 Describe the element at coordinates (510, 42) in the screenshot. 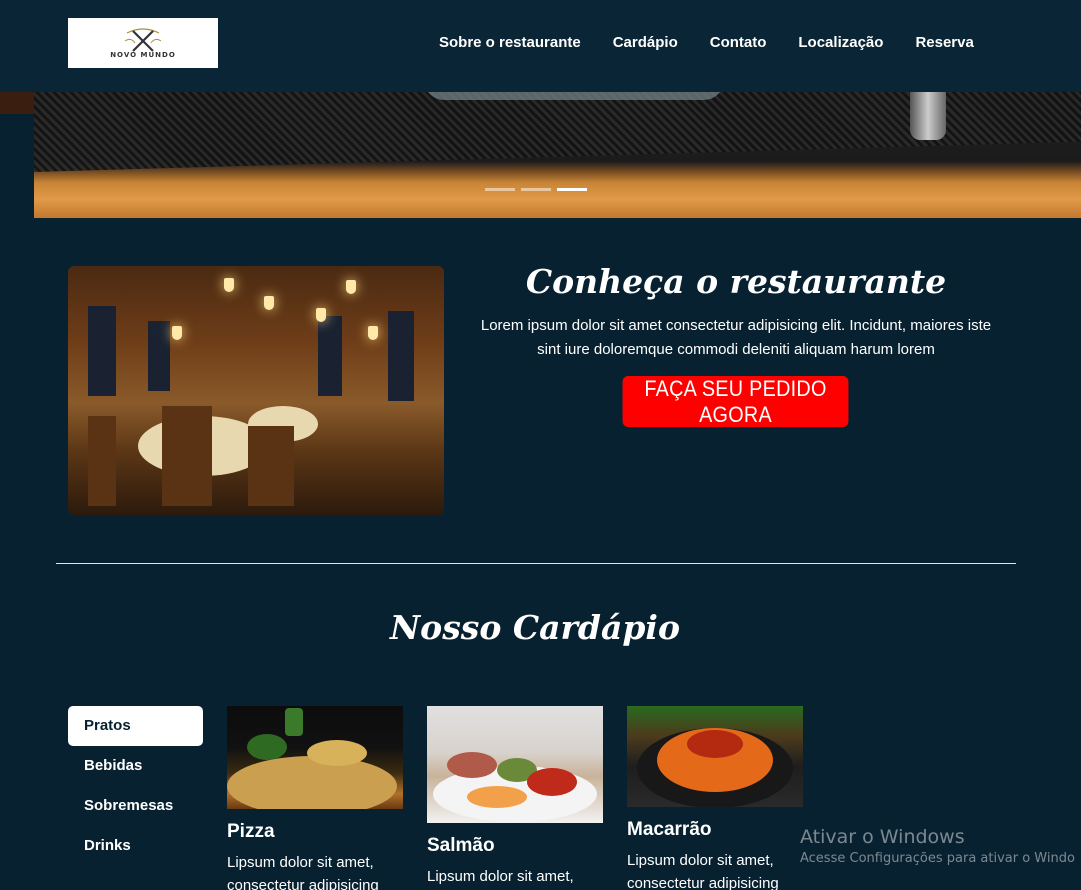

I see `nav-link-sobre: Sobre o restaurante` at that location.